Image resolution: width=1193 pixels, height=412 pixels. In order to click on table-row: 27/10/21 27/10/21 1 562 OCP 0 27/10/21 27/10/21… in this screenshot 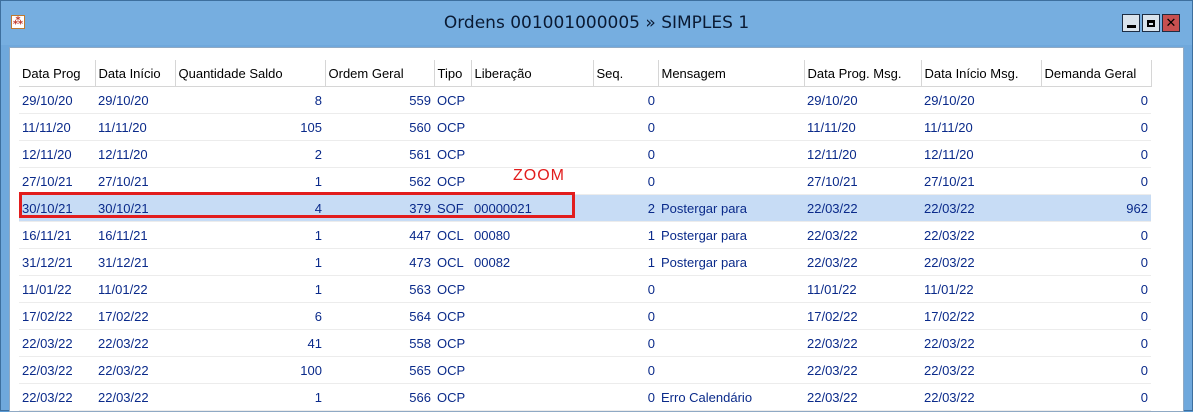, I will do `click(585, 181)`.